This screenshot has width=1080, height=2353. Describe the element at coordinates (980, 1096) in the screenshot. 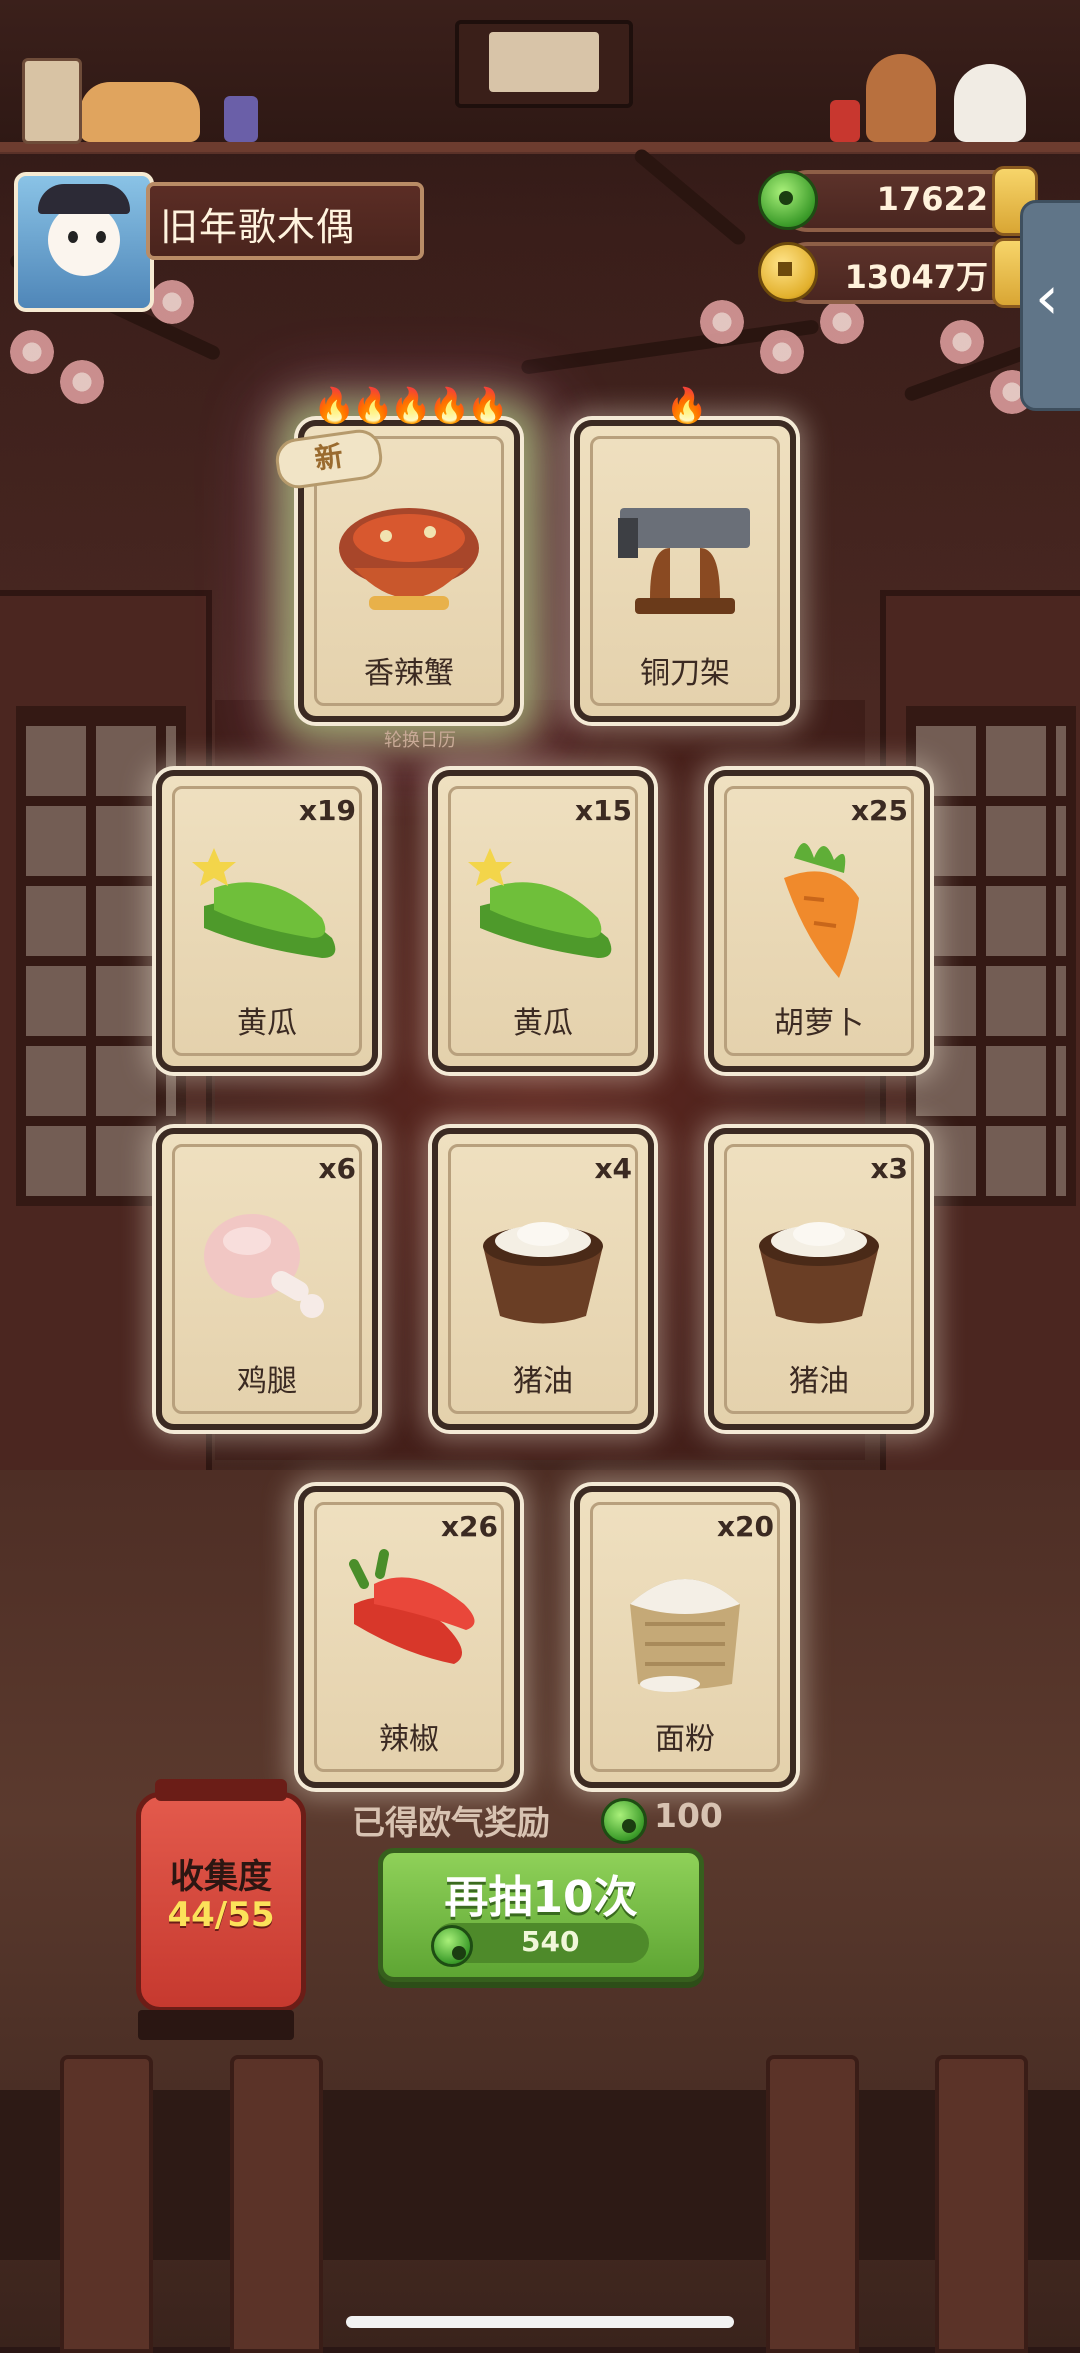

I see `right-wall-panel` at that location.